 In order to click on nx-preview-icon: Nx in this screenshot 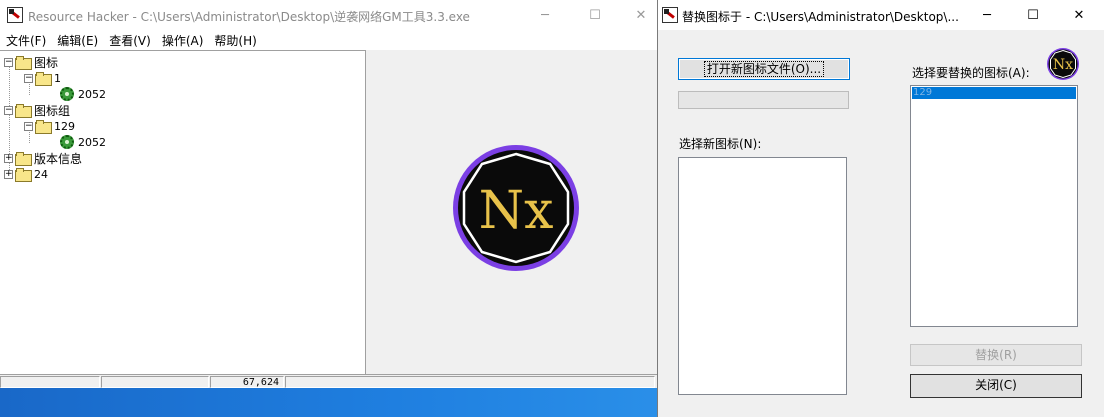, I will do `click(516, 208)`.